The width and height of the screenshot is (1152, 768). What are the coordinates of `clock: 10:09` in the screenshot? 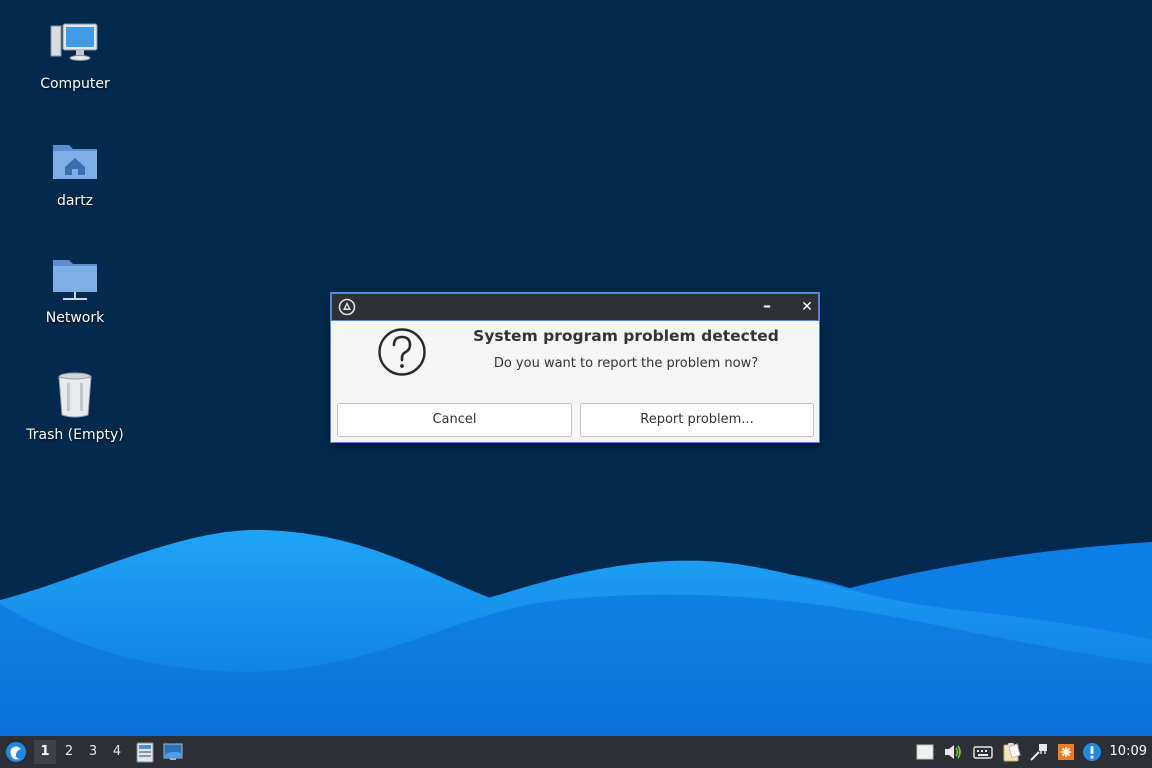 It's located at (1128, 752).